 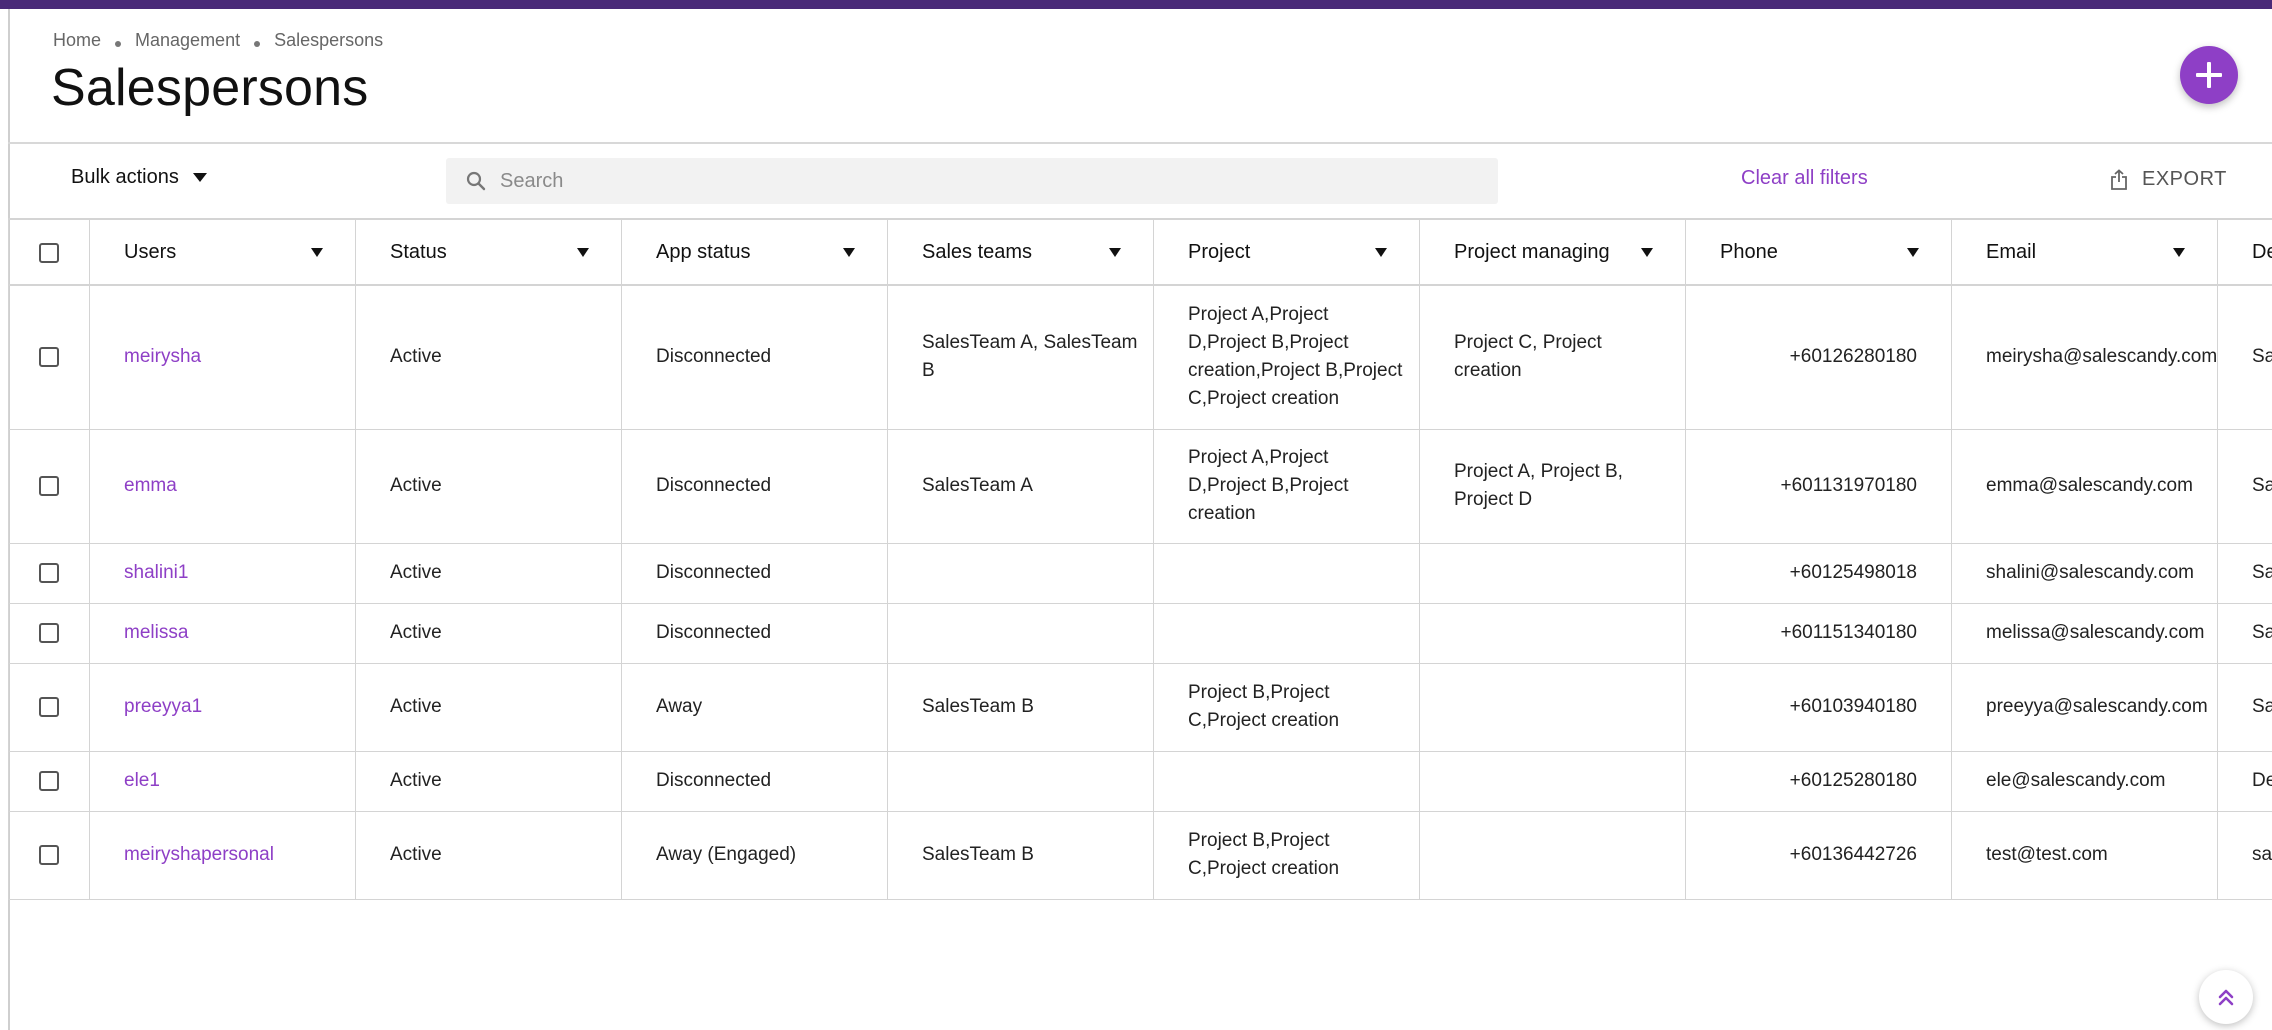 What do you see at coordinates (2084, 486) in the screenshot?
I see `email-cell: emma@salescandy.com` at bounding box center [2084, 486].